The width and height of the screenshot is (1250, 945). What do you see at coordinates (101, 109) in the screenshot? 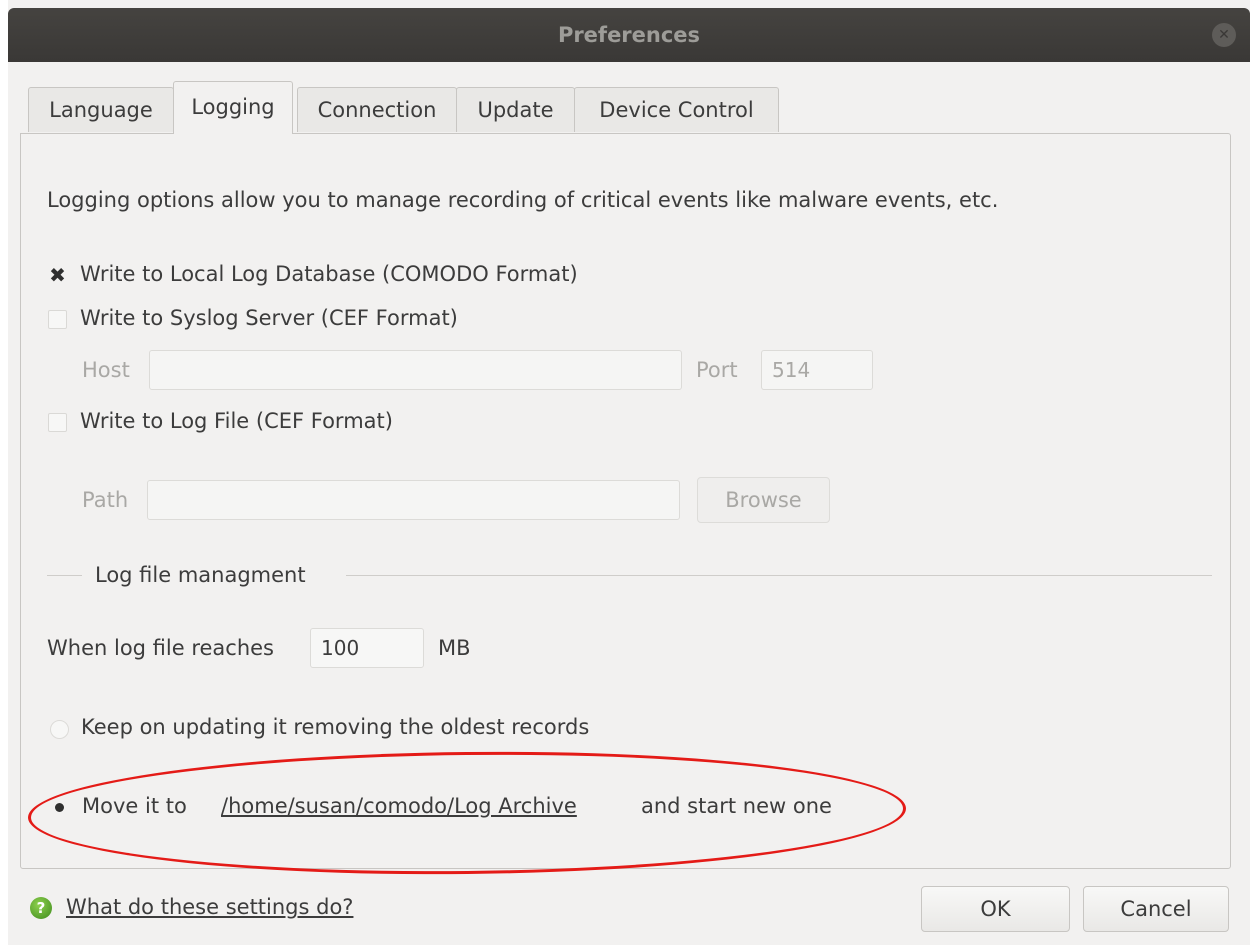
I see `tab-language: Language` at bounding box center [101, 109].